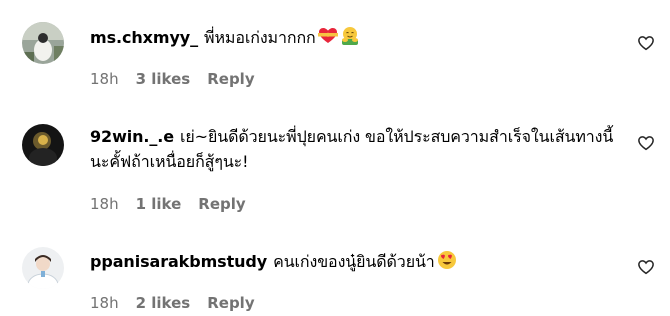 The width and height of the screenshot is (670, 316). What do you see at coordinates (163, 303) in the screenshot?
I see `likes-count: 2 likes` at bounding box center [163, 303].